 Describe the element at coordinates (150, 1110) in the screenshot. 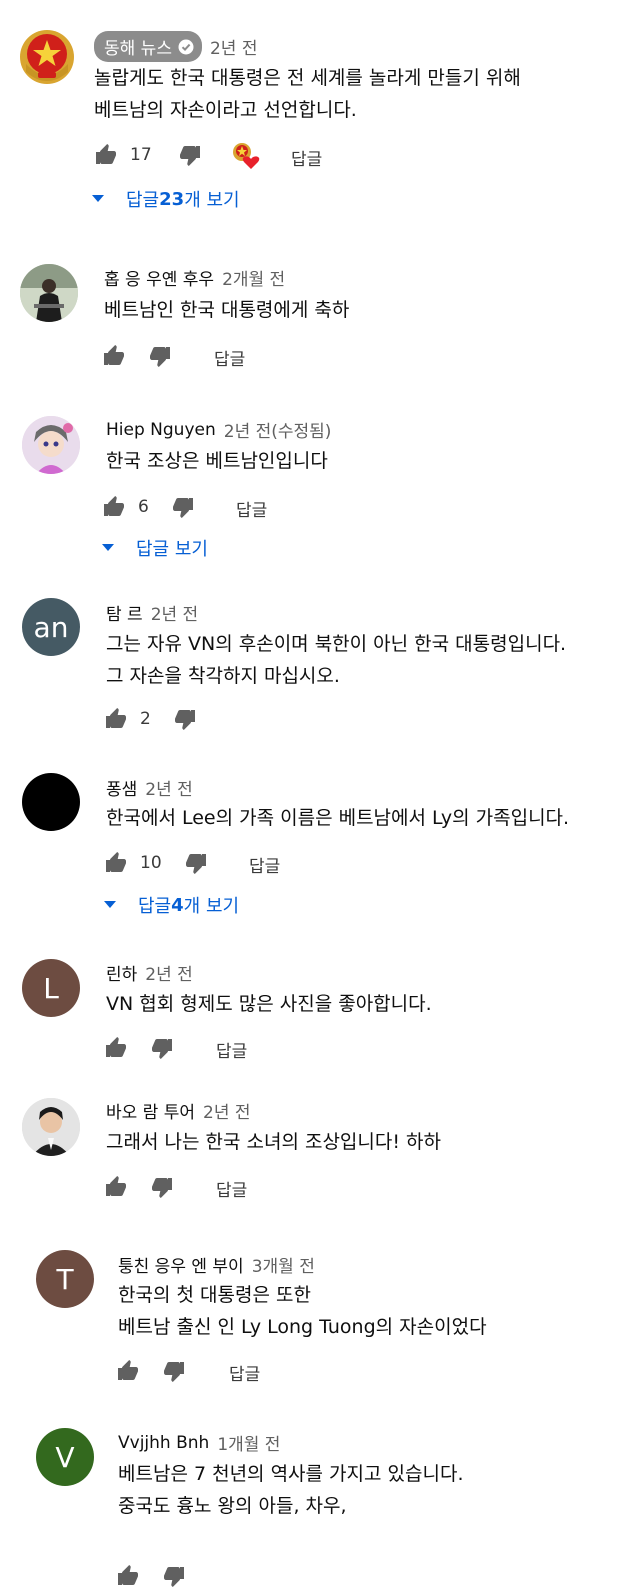

I see `author-name: 바오 람 투어` at that location.